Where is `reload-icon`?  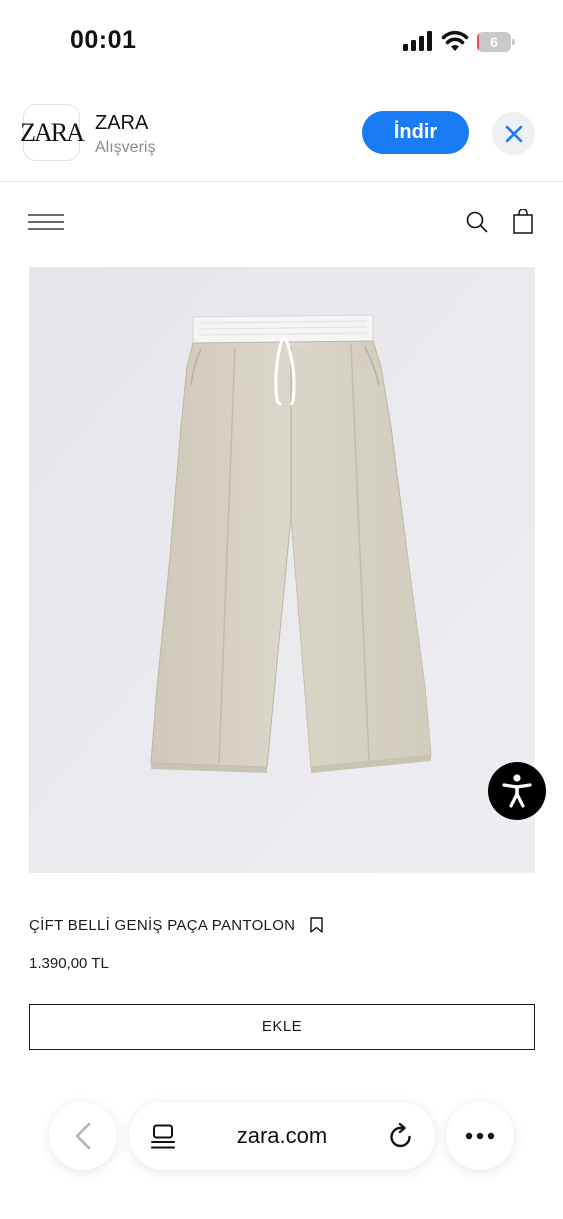
reload-icon is located at coordinates (401, 1137).